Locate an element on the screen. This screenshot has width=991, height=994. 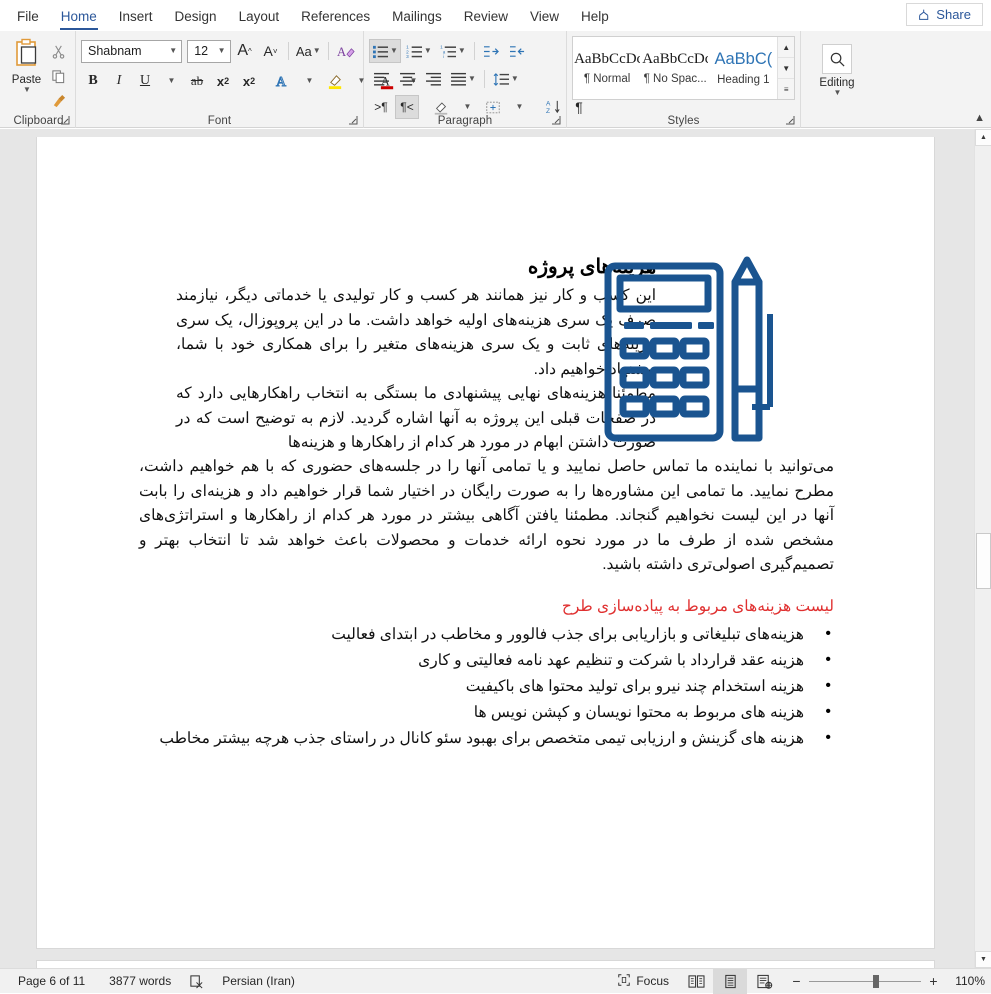
style-heading-1: AaBbC( Heading 1 is located at coordinates (743, 68).